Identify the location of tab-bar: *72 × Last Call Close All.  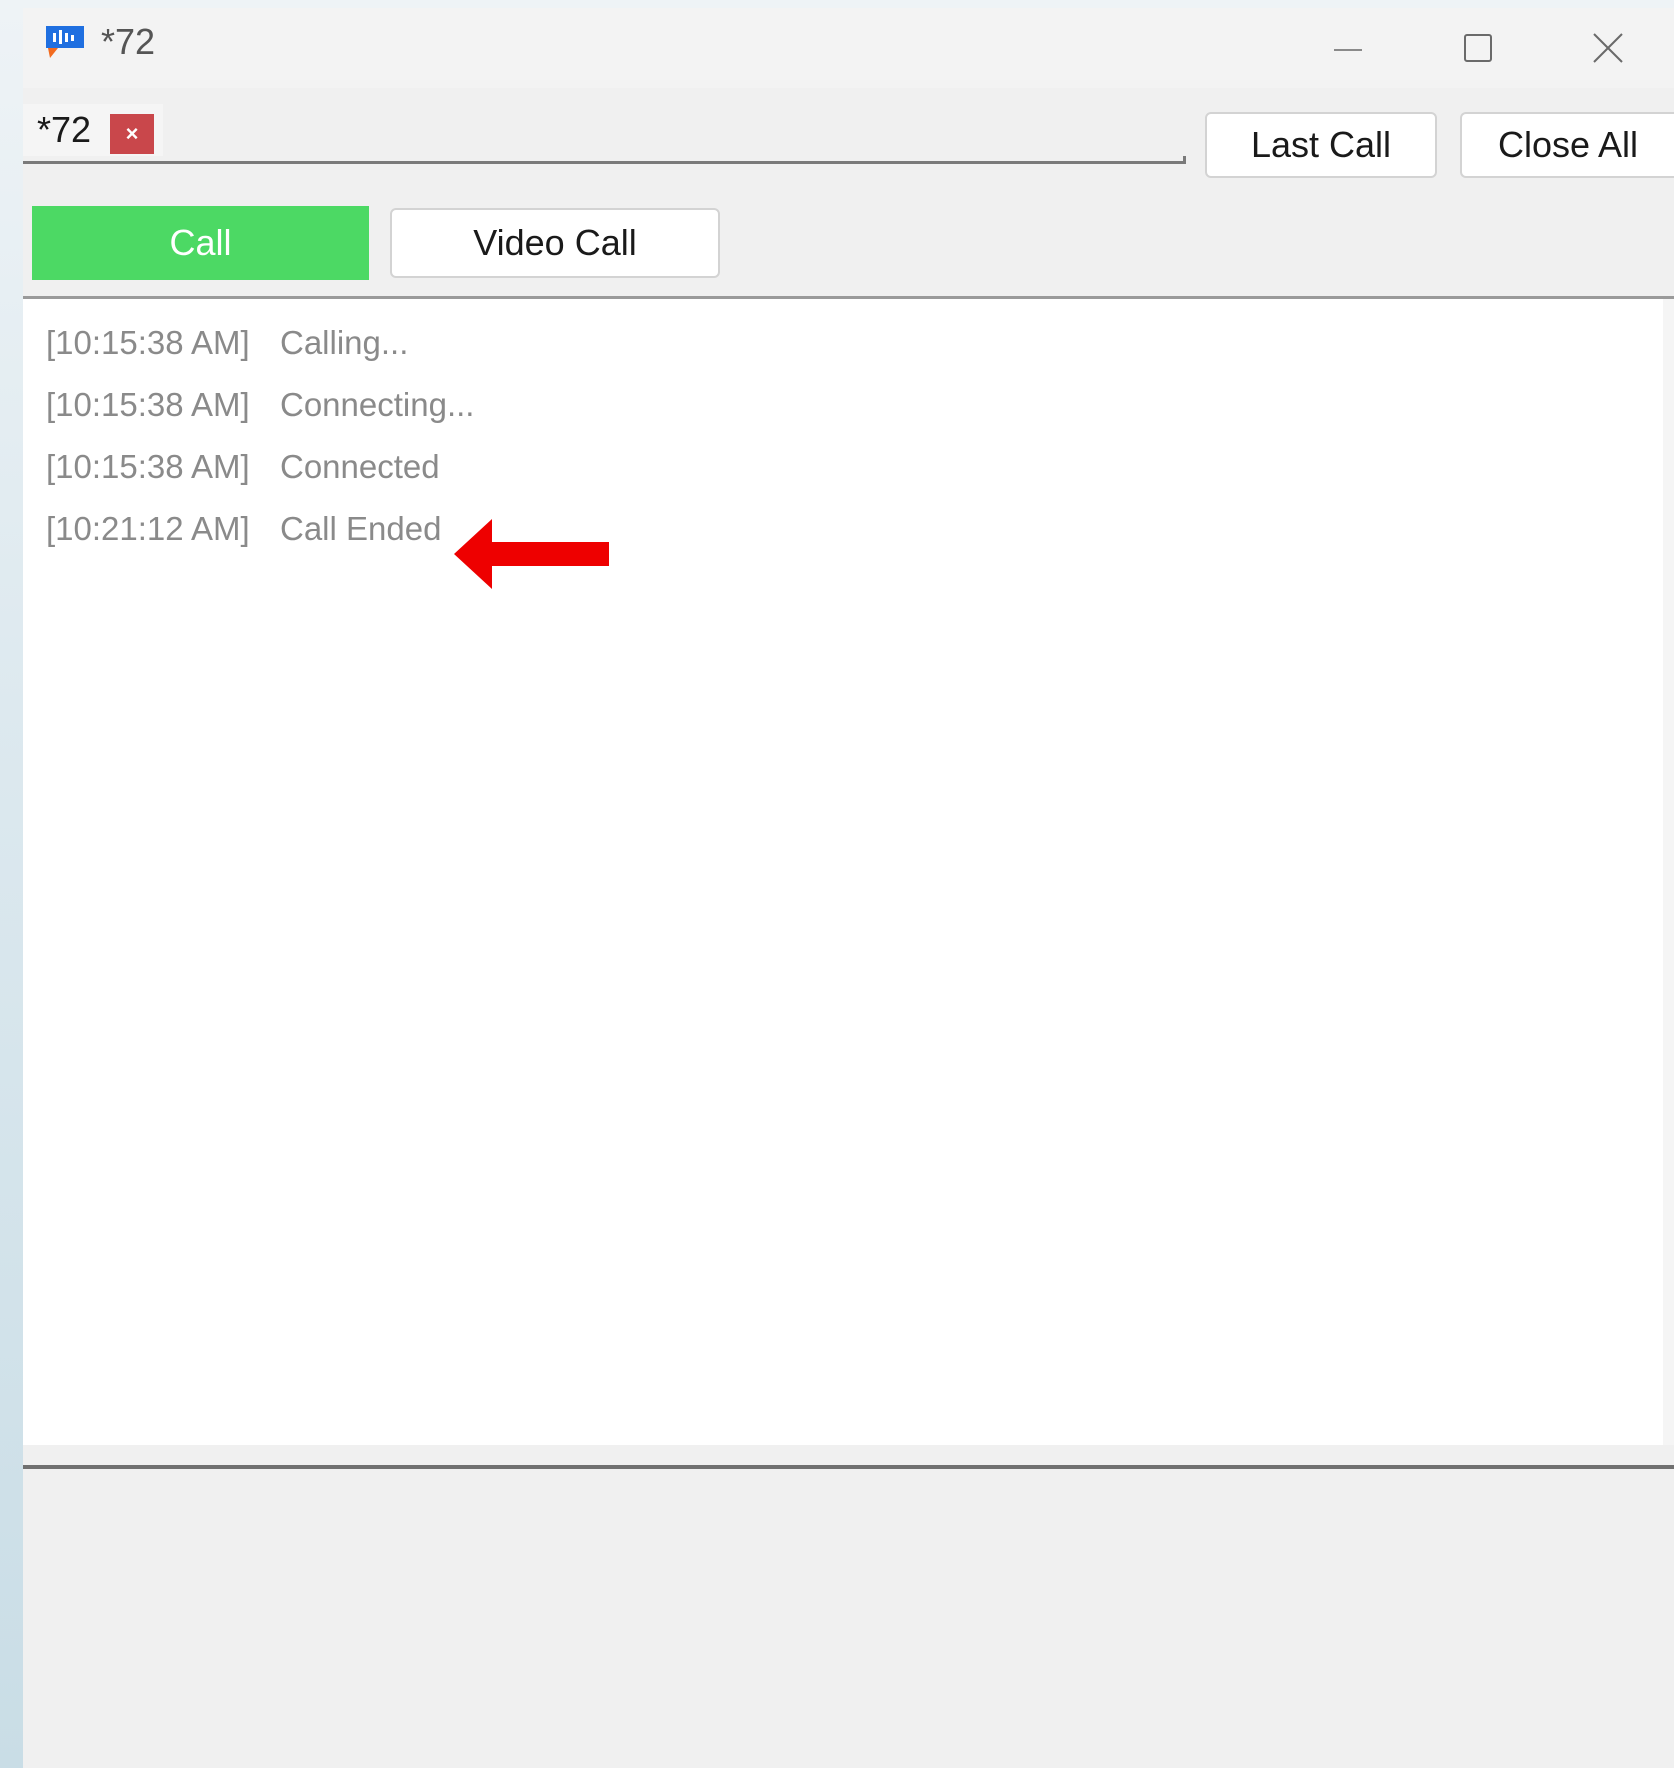
(848, 137).